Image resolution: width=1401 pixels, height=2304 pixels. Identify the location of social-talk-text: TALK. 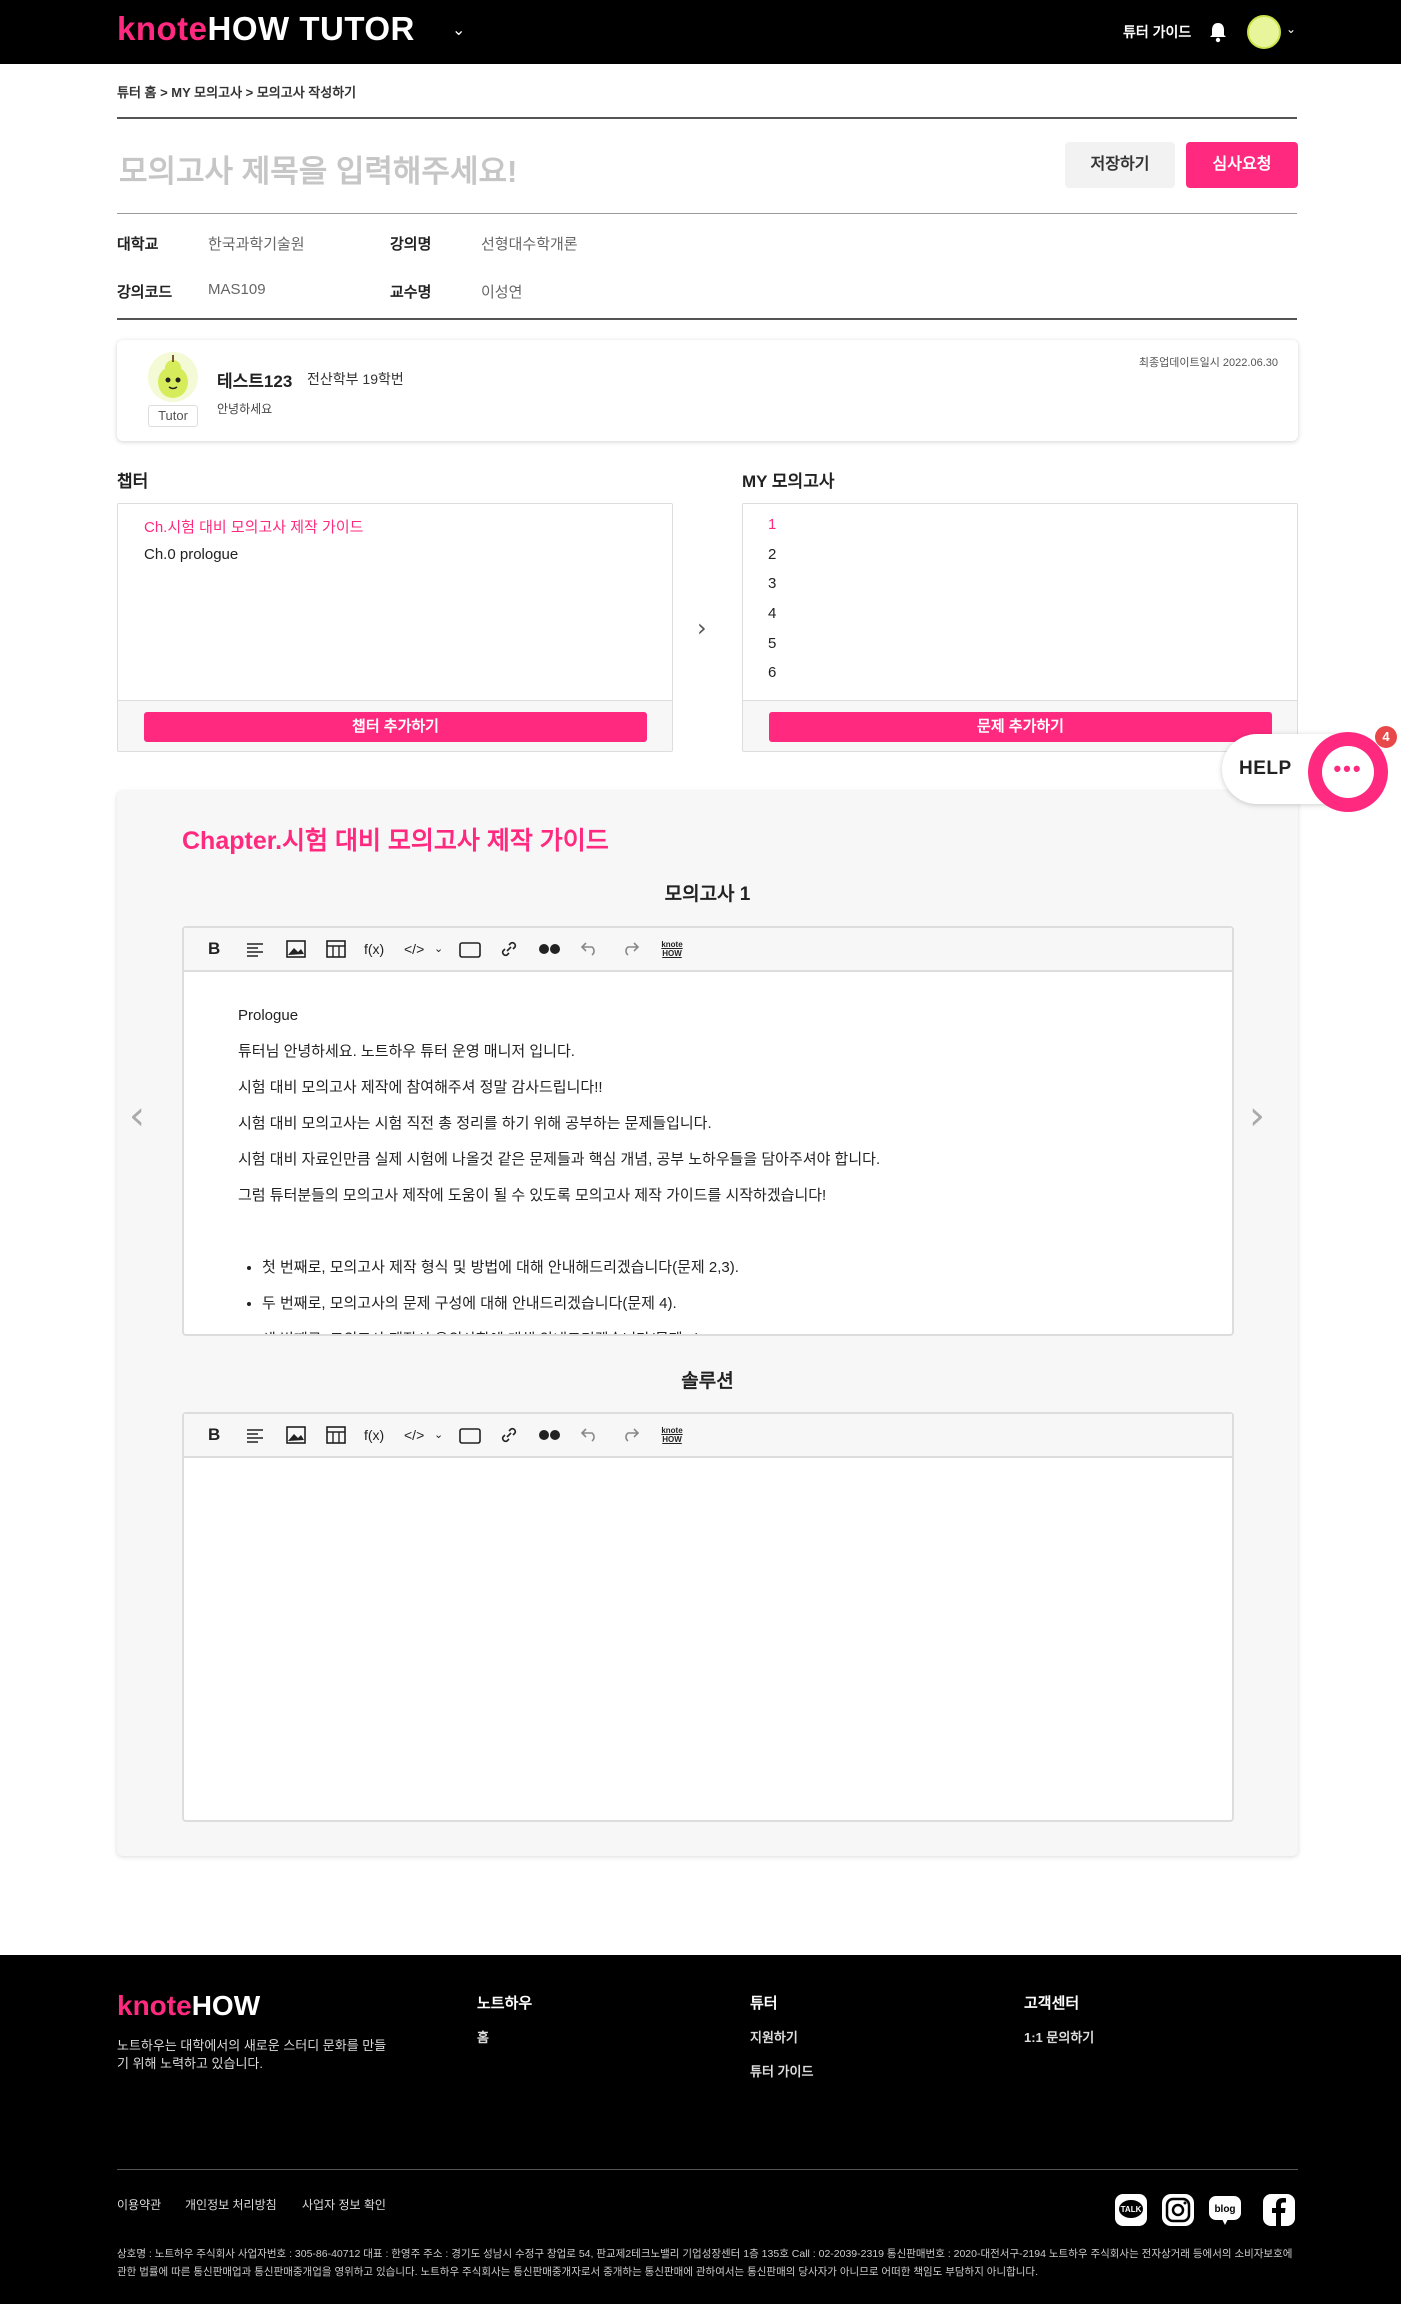
(1131, 2209).